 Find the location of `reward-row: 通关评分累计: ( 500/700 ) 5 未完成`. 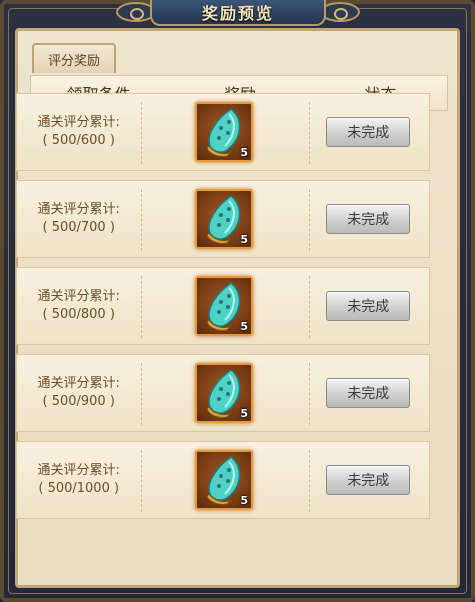

reward-row: 通关评分累计: ( 500/700 ) 5 未完成 is located at coordinates (223, 219).